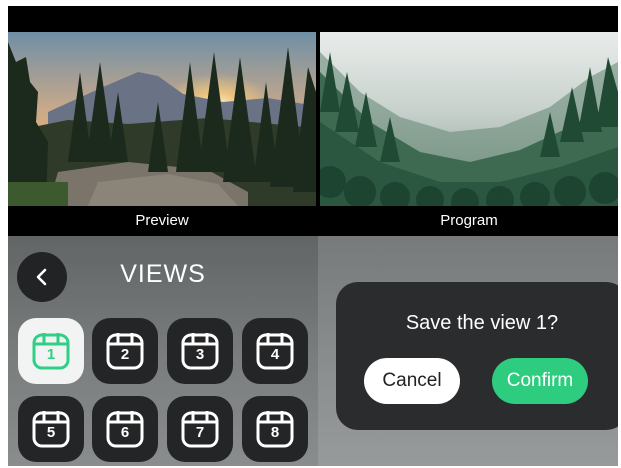 This screenshot has height=468, width=621. What do you see at coordinates (125, 354) in the screenshot?
I see `view-number: 2` at bounding box center [125, 354].